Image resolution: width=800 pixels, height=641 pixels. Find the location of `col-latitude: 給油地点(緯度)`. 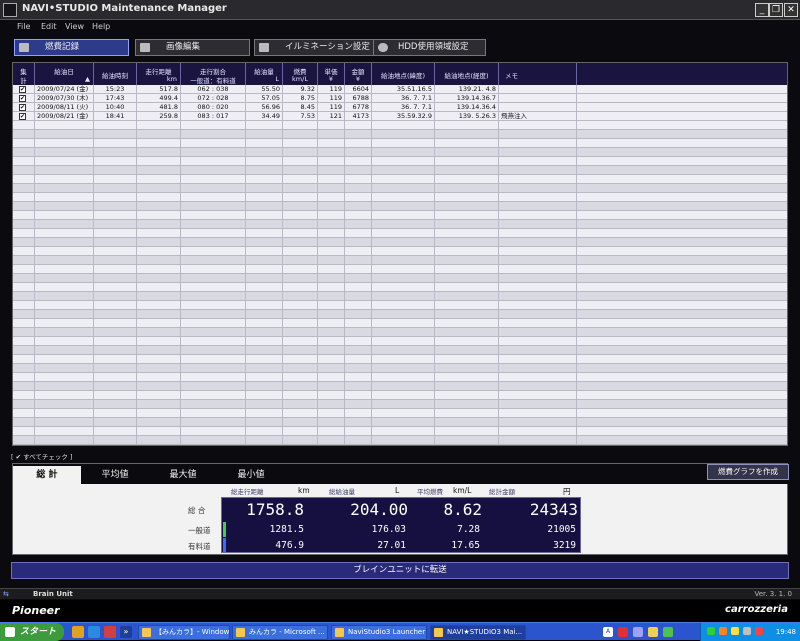

col-latitude: 給油地点(緯度) is located at coordinates (403, 74).